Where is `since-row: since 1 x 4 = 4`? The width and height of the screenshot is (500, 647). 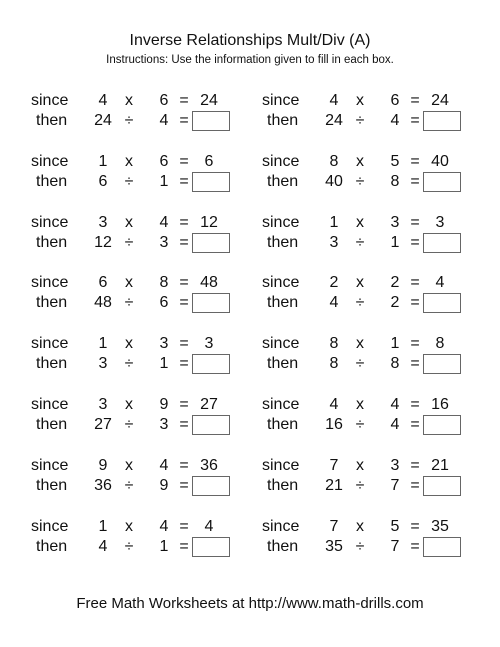
since-row: since 1 x 4 = 4 is located at coordinates (136, 526).